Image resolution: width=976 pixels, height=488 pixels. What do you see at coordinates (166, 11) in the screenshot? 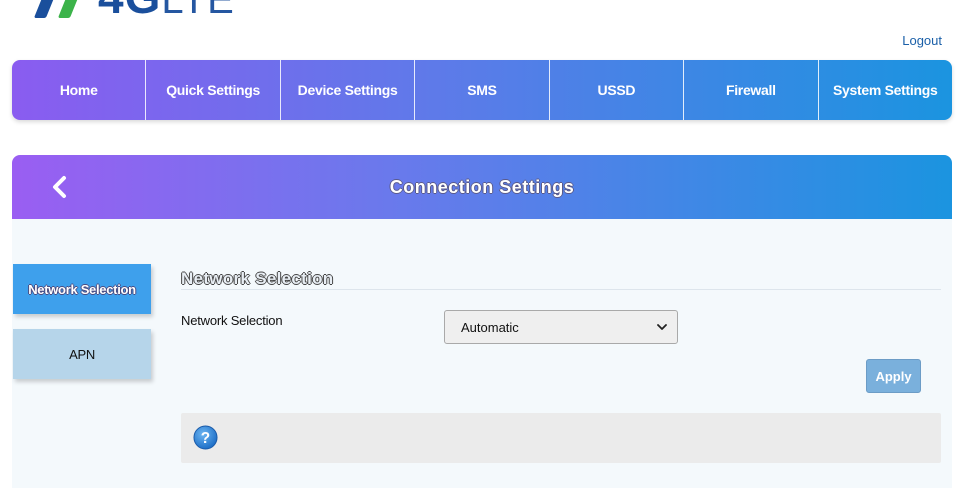
I see `logo-text: 4GLTE` at bounding box center [166, 11].